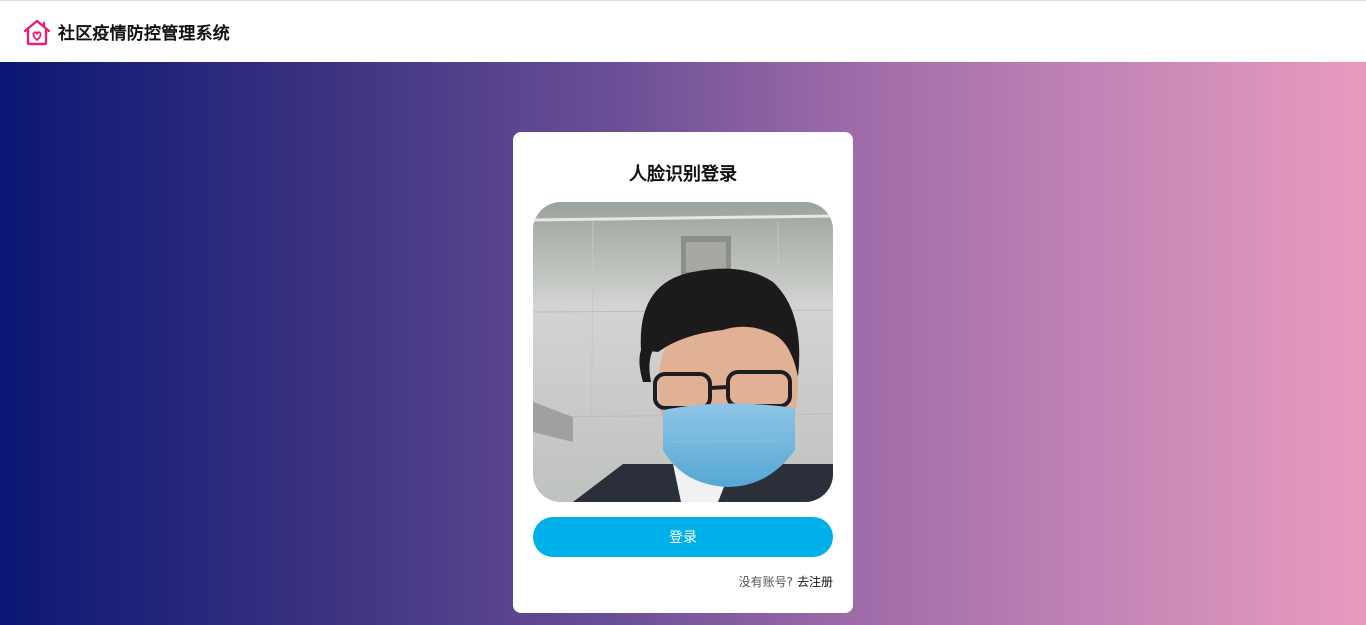 This screenshot has width=1366, height=625. I want to click on webcam-image, so click(683, 352).